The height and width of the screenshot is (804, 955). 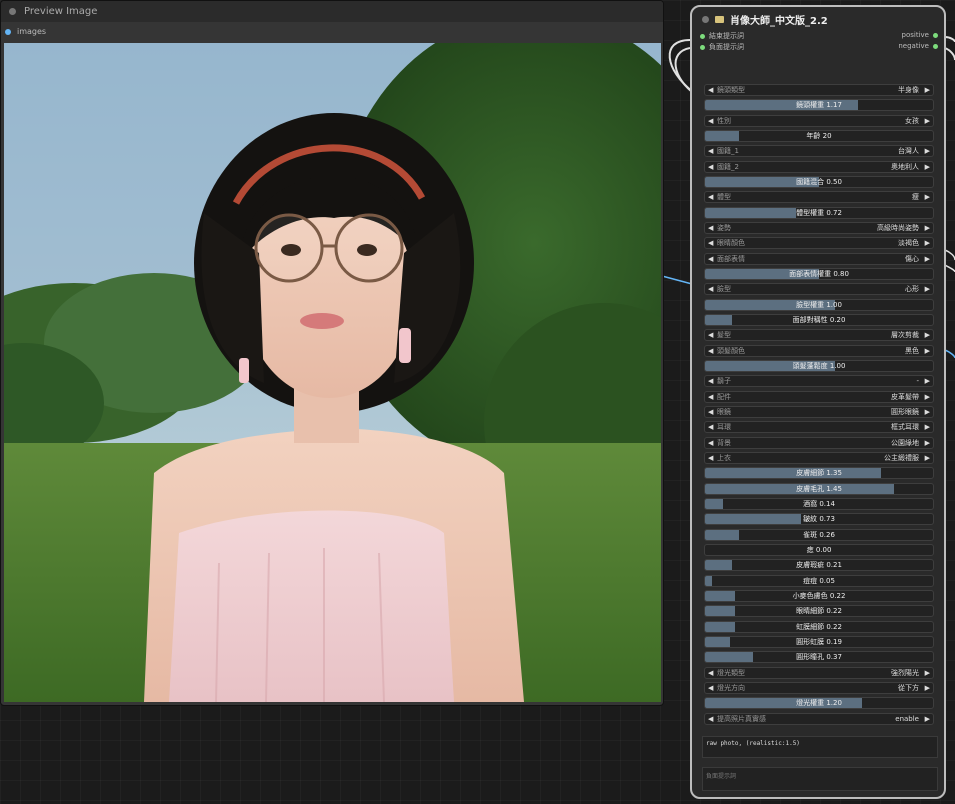 I want to click on combo-widget: ◀ 耳環 框式耳環 ▶, so click(x=819, y=427).